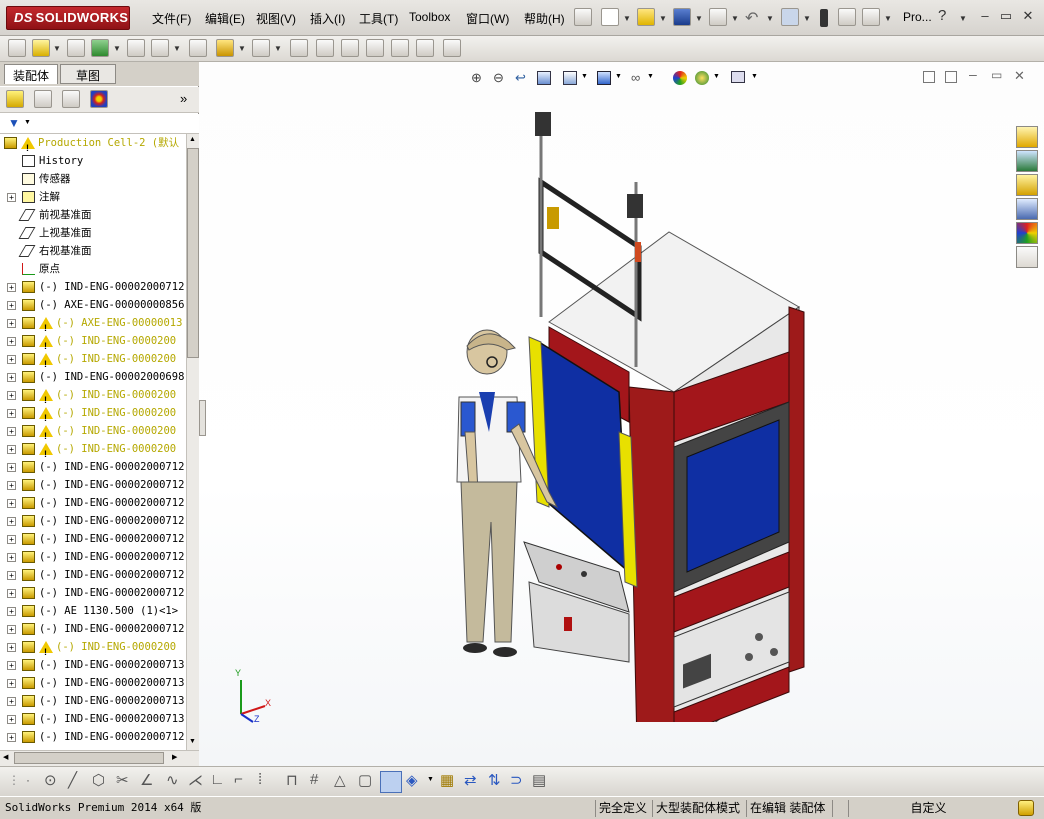 Image resolution: width=1044 pixels, height=819 pixels. What do you see at coordinates (43, 99) in the screenshot?
I see `property-manager-icon` at bounding box center [43, 99].